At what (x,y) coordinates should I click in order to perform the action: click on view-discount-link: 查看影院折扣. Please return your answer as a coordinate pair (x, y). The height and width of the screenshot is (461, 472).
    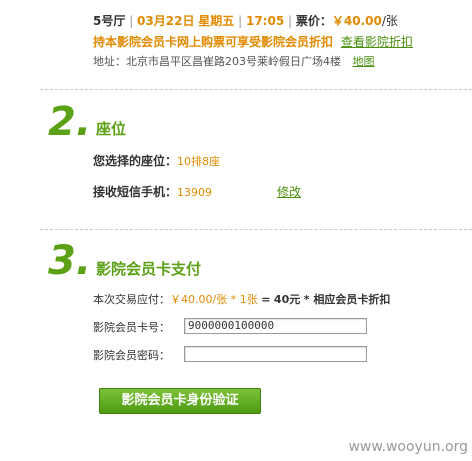
    Looking at the image, I should click on (377, 42).